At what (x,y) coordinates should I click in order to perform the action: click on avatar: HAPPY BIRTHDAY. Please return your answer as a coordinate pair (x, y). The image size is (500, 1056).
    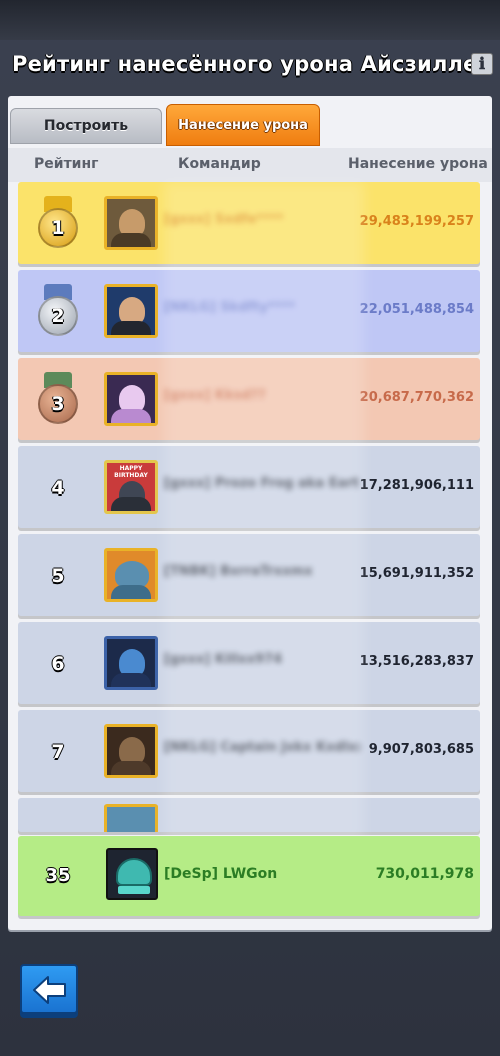
    Looking at the image, I should click on (131, 487).